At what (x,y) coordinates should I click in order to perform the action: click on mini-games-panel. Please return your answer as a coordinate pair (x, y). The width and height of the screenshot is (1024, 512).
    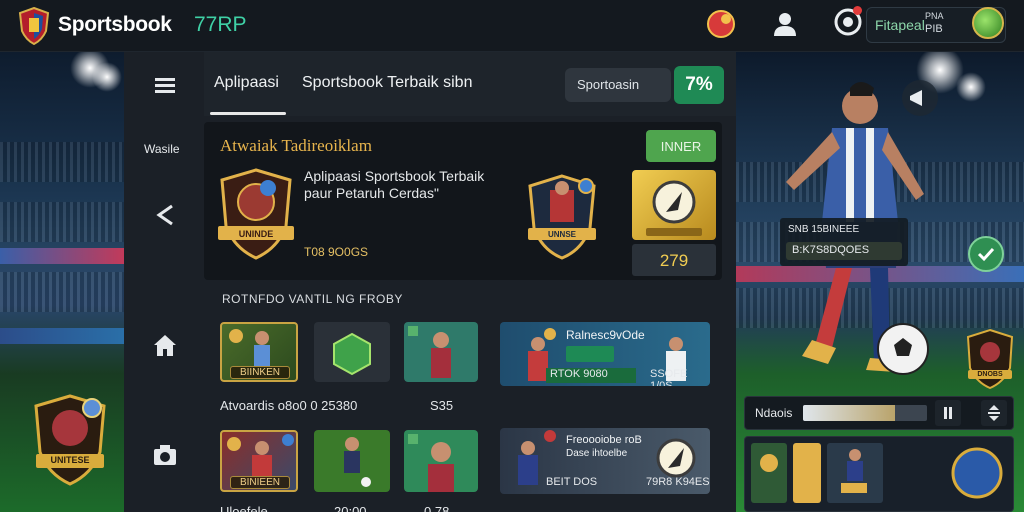
    Looking at the image, I should click on (879, 474).